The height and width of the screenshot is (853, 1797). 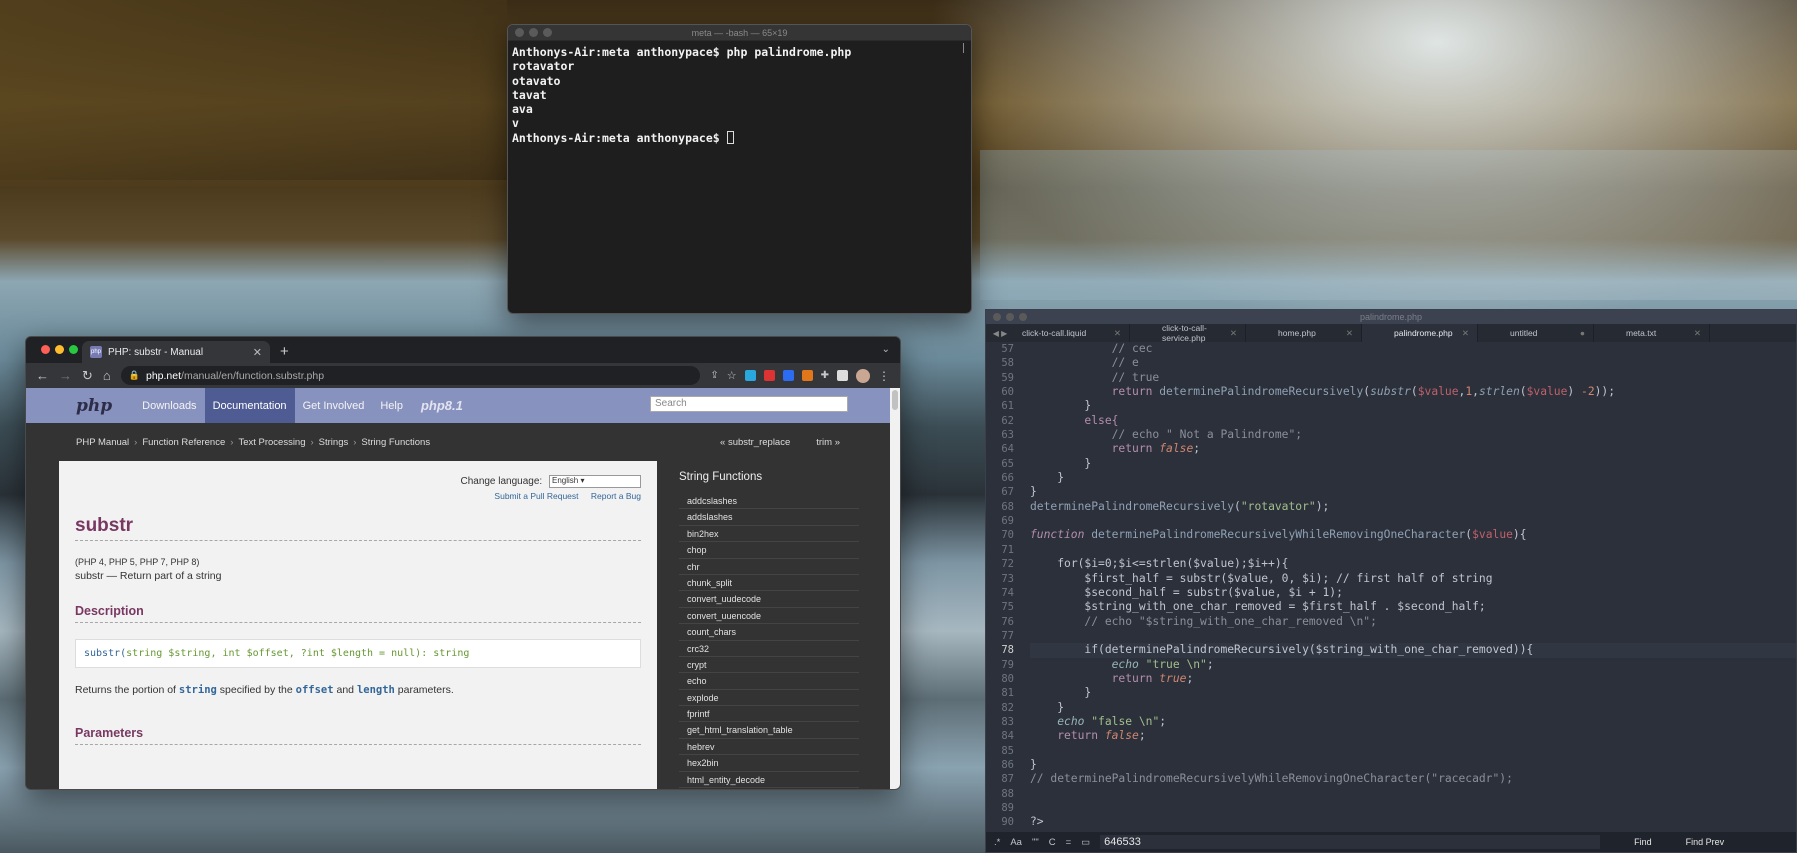 What do you see at coordinates (176, 352) in the screenshot?
I see `browser-tab: php PHP: substr - Manual ✕` at bounding box center [176, 352].